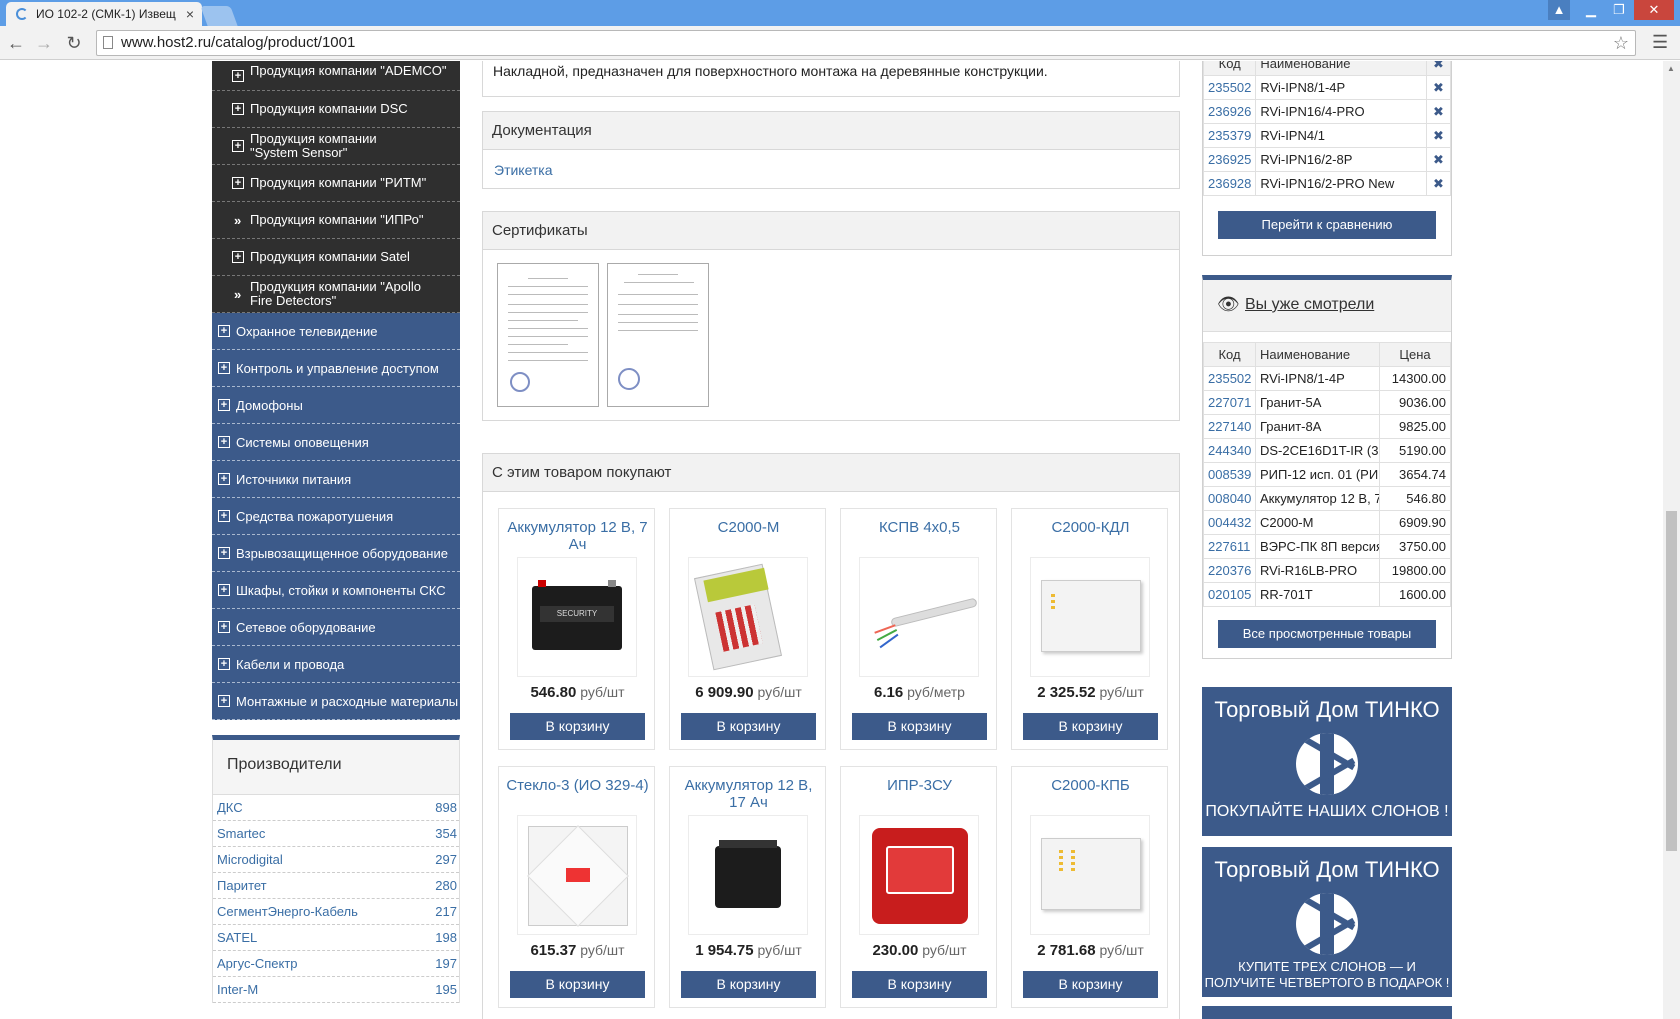 This screenshot has width=1680, height=1019. Describe the element at coordinates (257, 963) in the screenshot. I see `manufacturer-link: Аргус-Спектр` at that location.